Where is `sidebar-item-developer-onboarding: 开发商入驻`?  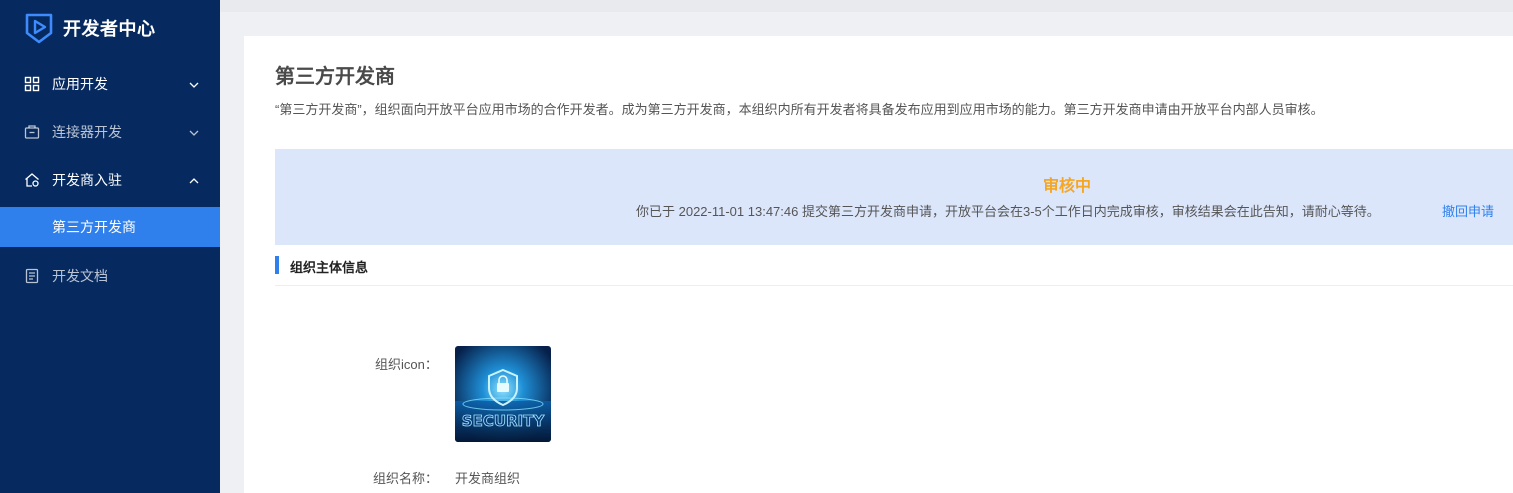
sidebar-item-developer-onboarding: 开发商入驻 is located at coordinates (110, 180).